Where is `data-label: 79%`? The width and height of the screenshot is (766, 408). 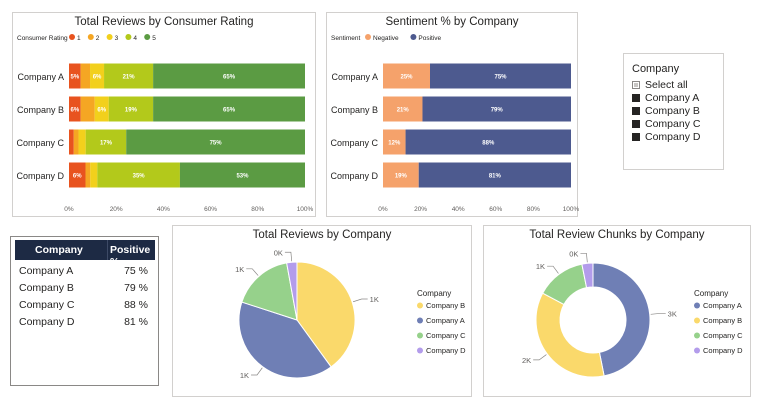
data-label: 79% is located at coordinates (497, 111).